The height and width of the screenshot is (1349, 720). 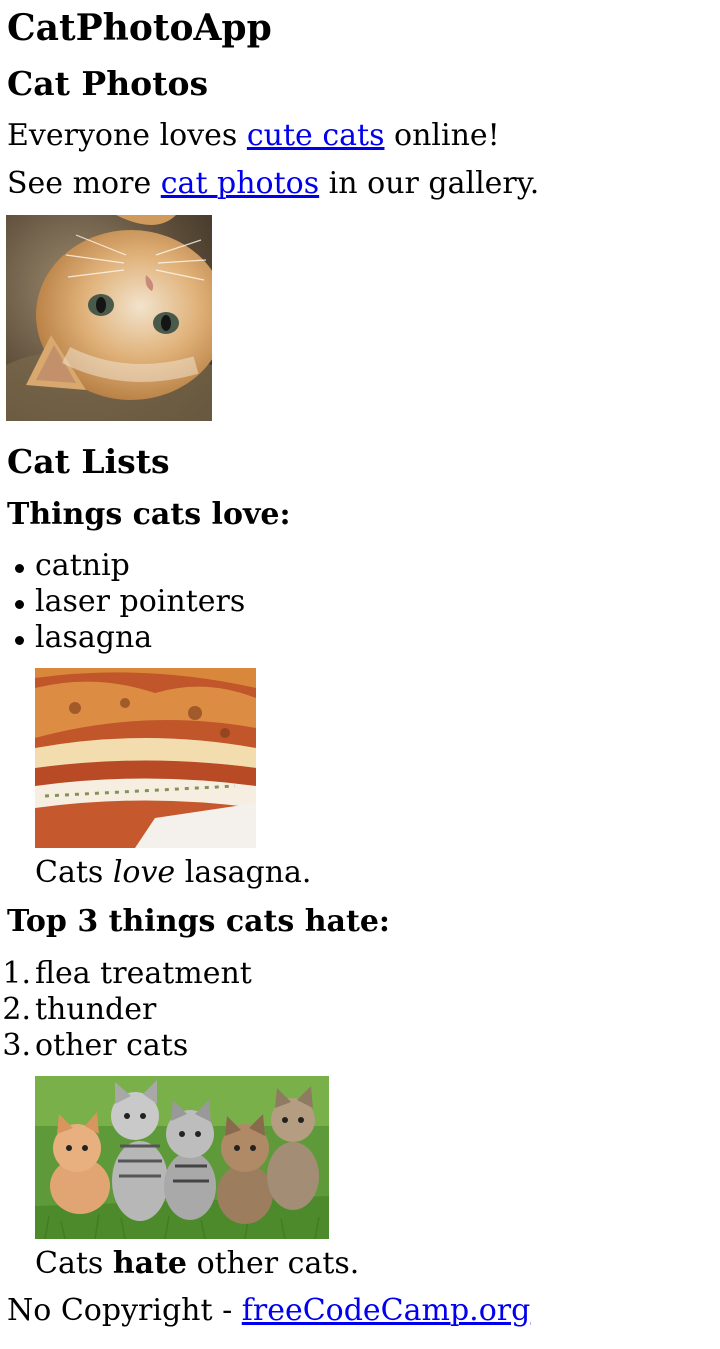 What do you see at coordinates (240, 183) in the screenshot?
I see `cat-photos-link: cat photos` at bounding box center [240, 183].